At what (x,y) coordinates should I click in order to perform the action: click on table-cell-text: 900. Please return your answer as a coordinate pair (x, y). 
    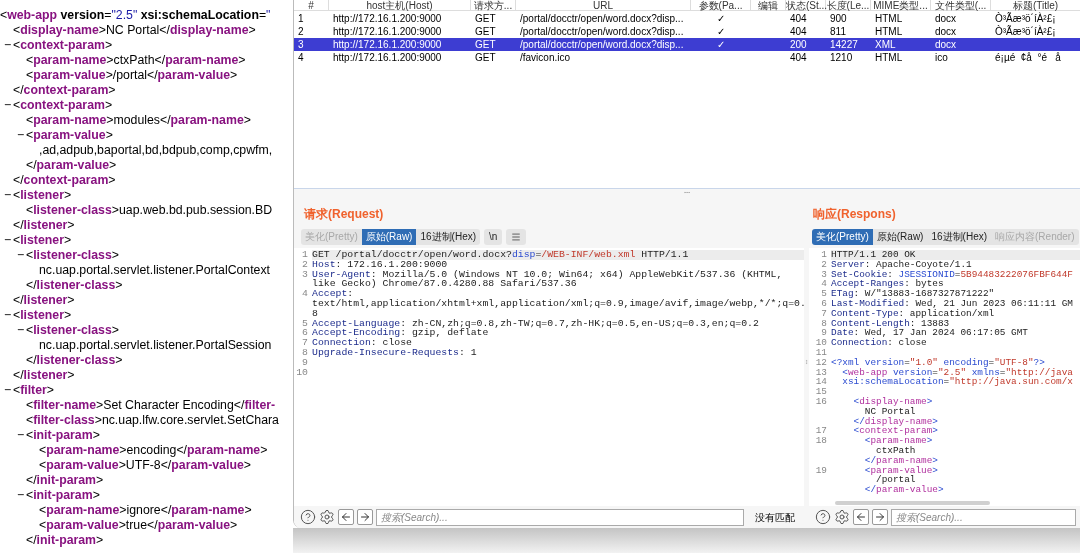
    Looking at the image, I should click on (838, 18).